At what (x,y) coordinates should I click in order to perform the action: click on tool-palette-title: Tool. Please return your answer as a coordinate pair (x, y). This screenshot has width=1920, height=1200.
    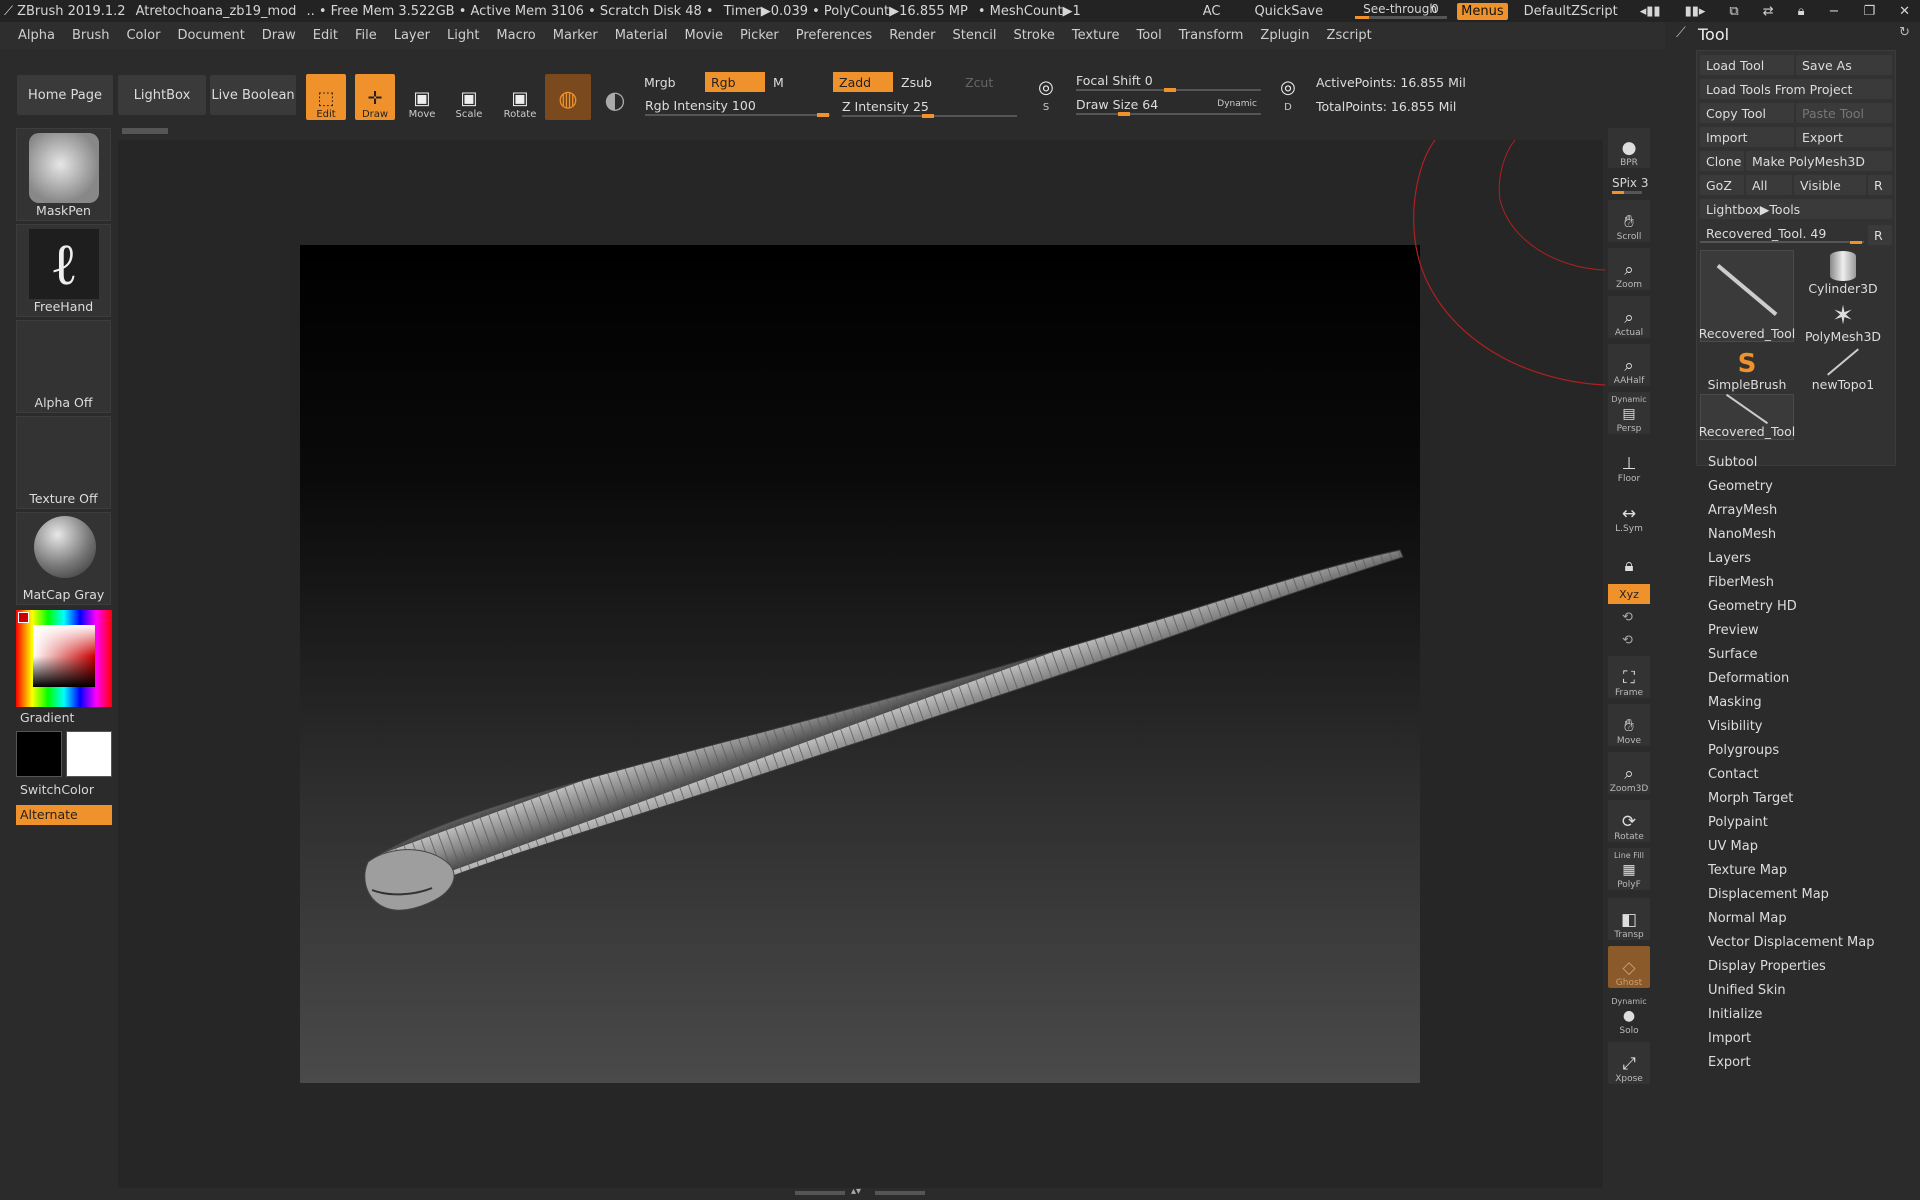
    Looking at the image, I should click on (1713, 34).